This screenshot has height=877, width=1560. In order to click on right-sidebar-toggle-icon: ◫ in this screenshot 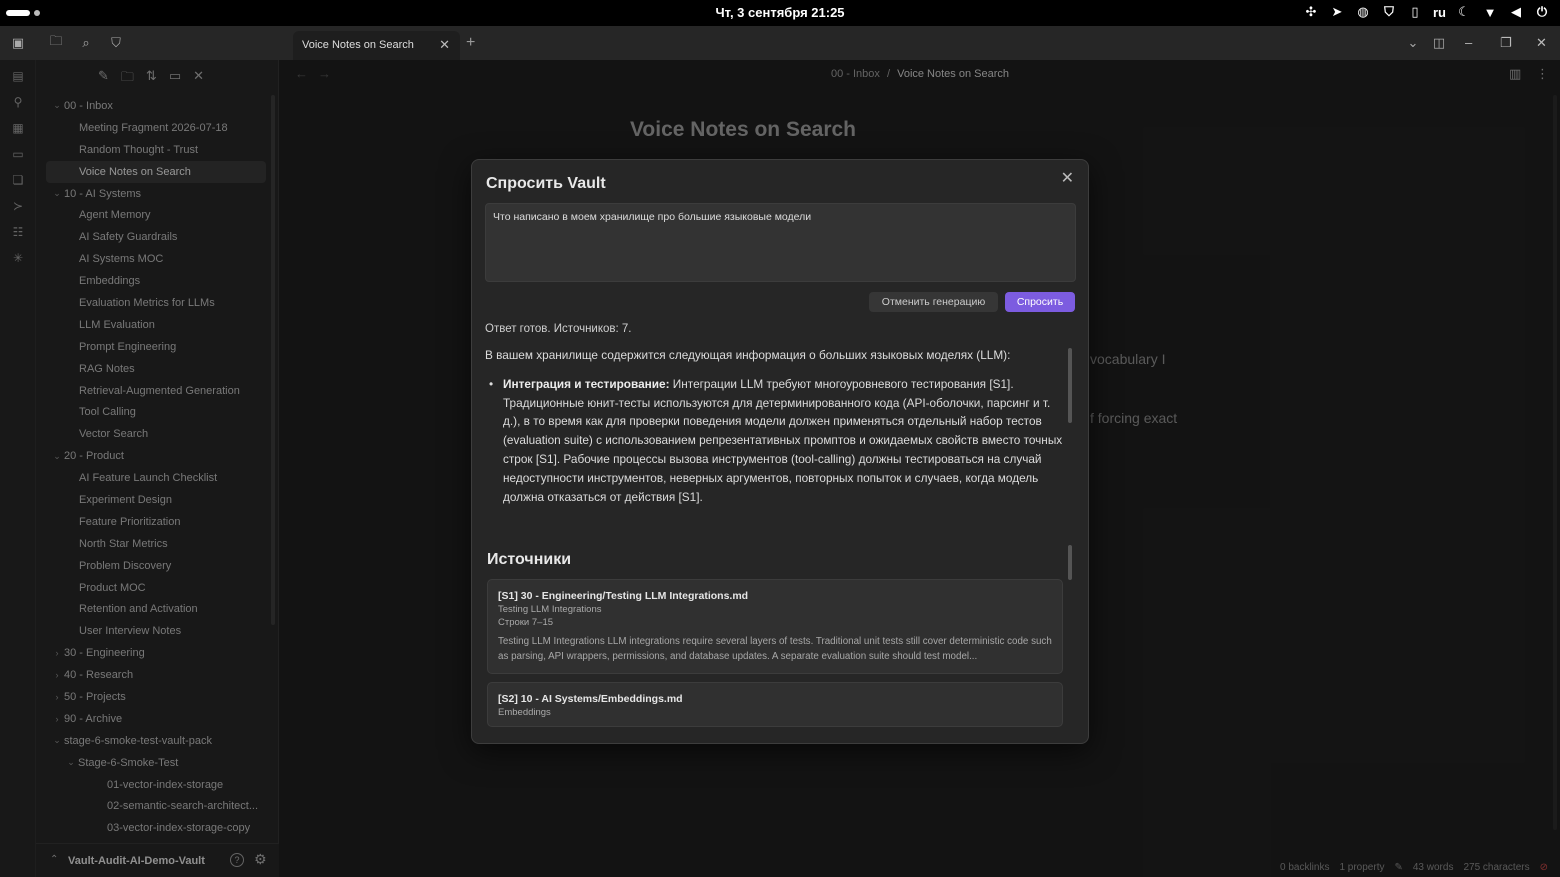, I will do `click(1439, 43)`.